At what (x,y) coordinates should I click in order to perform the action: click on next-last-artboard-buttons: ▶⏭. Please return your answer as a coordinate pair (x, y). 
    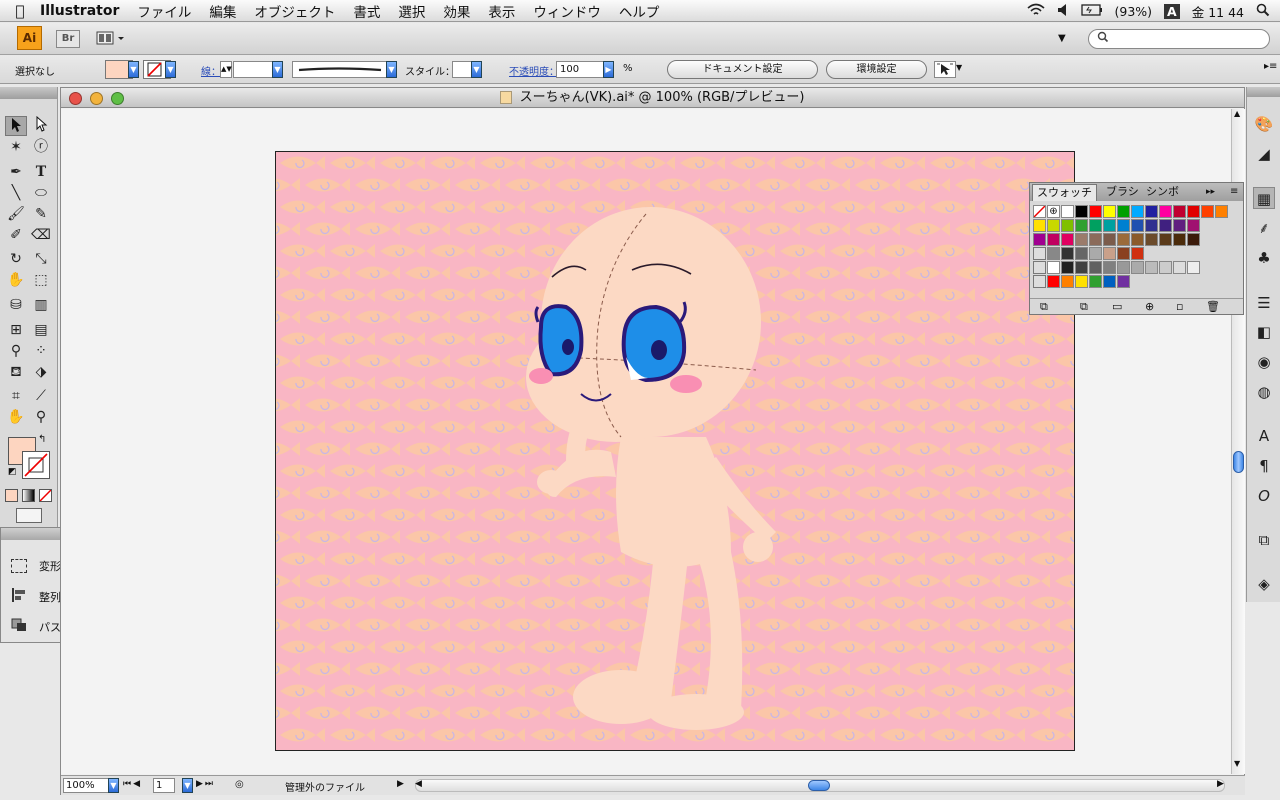
    Looking at the image, I should click on (205, 784).